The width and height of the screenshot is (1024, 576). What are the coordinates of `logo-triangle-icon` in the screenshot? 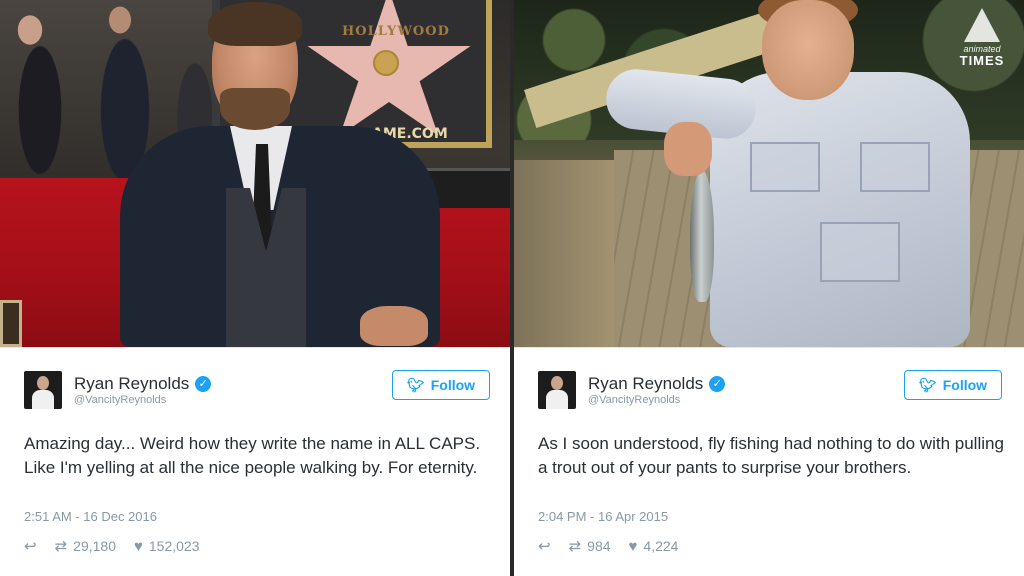 It's located at (982, 25).